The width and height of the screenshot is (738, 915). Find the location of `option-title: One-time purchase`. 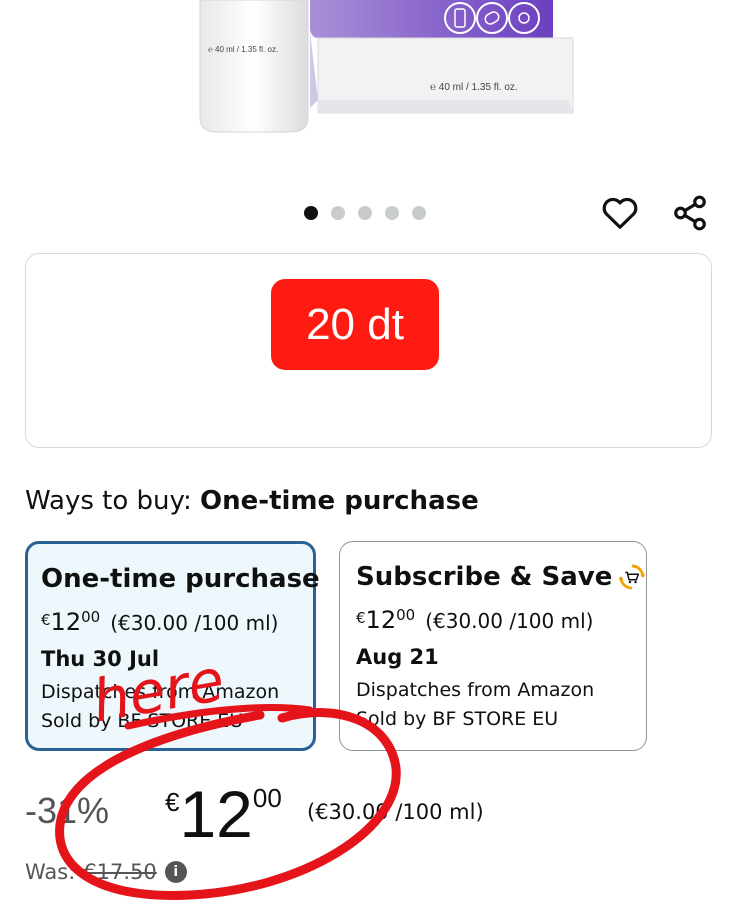

option-title: One-time purchase is located at coordinates (180, 579).